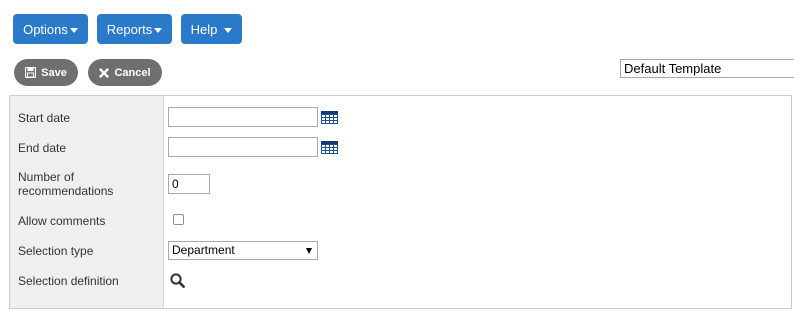  Describe the element at coordinates (204, 29) in the screenshot. I see `help-menu-label: Help` at that location.